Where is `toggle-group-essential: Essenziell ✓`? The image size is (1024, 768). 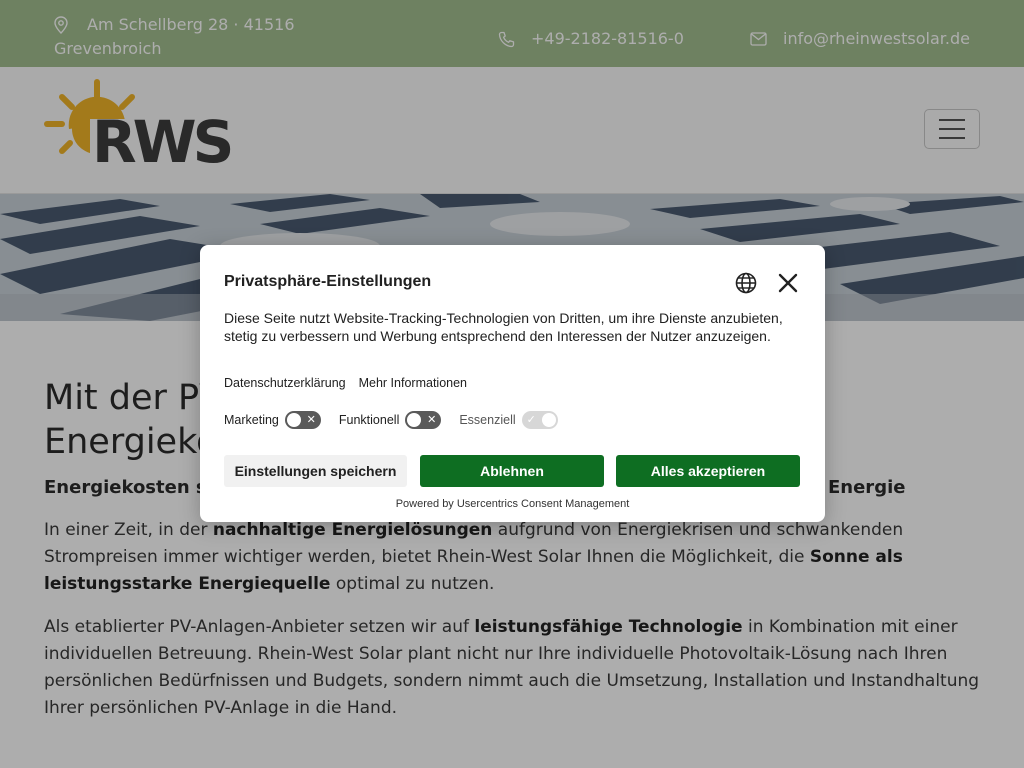 toggle-group-essential: Essenziell ✓ is located at coordinates (508, 420).